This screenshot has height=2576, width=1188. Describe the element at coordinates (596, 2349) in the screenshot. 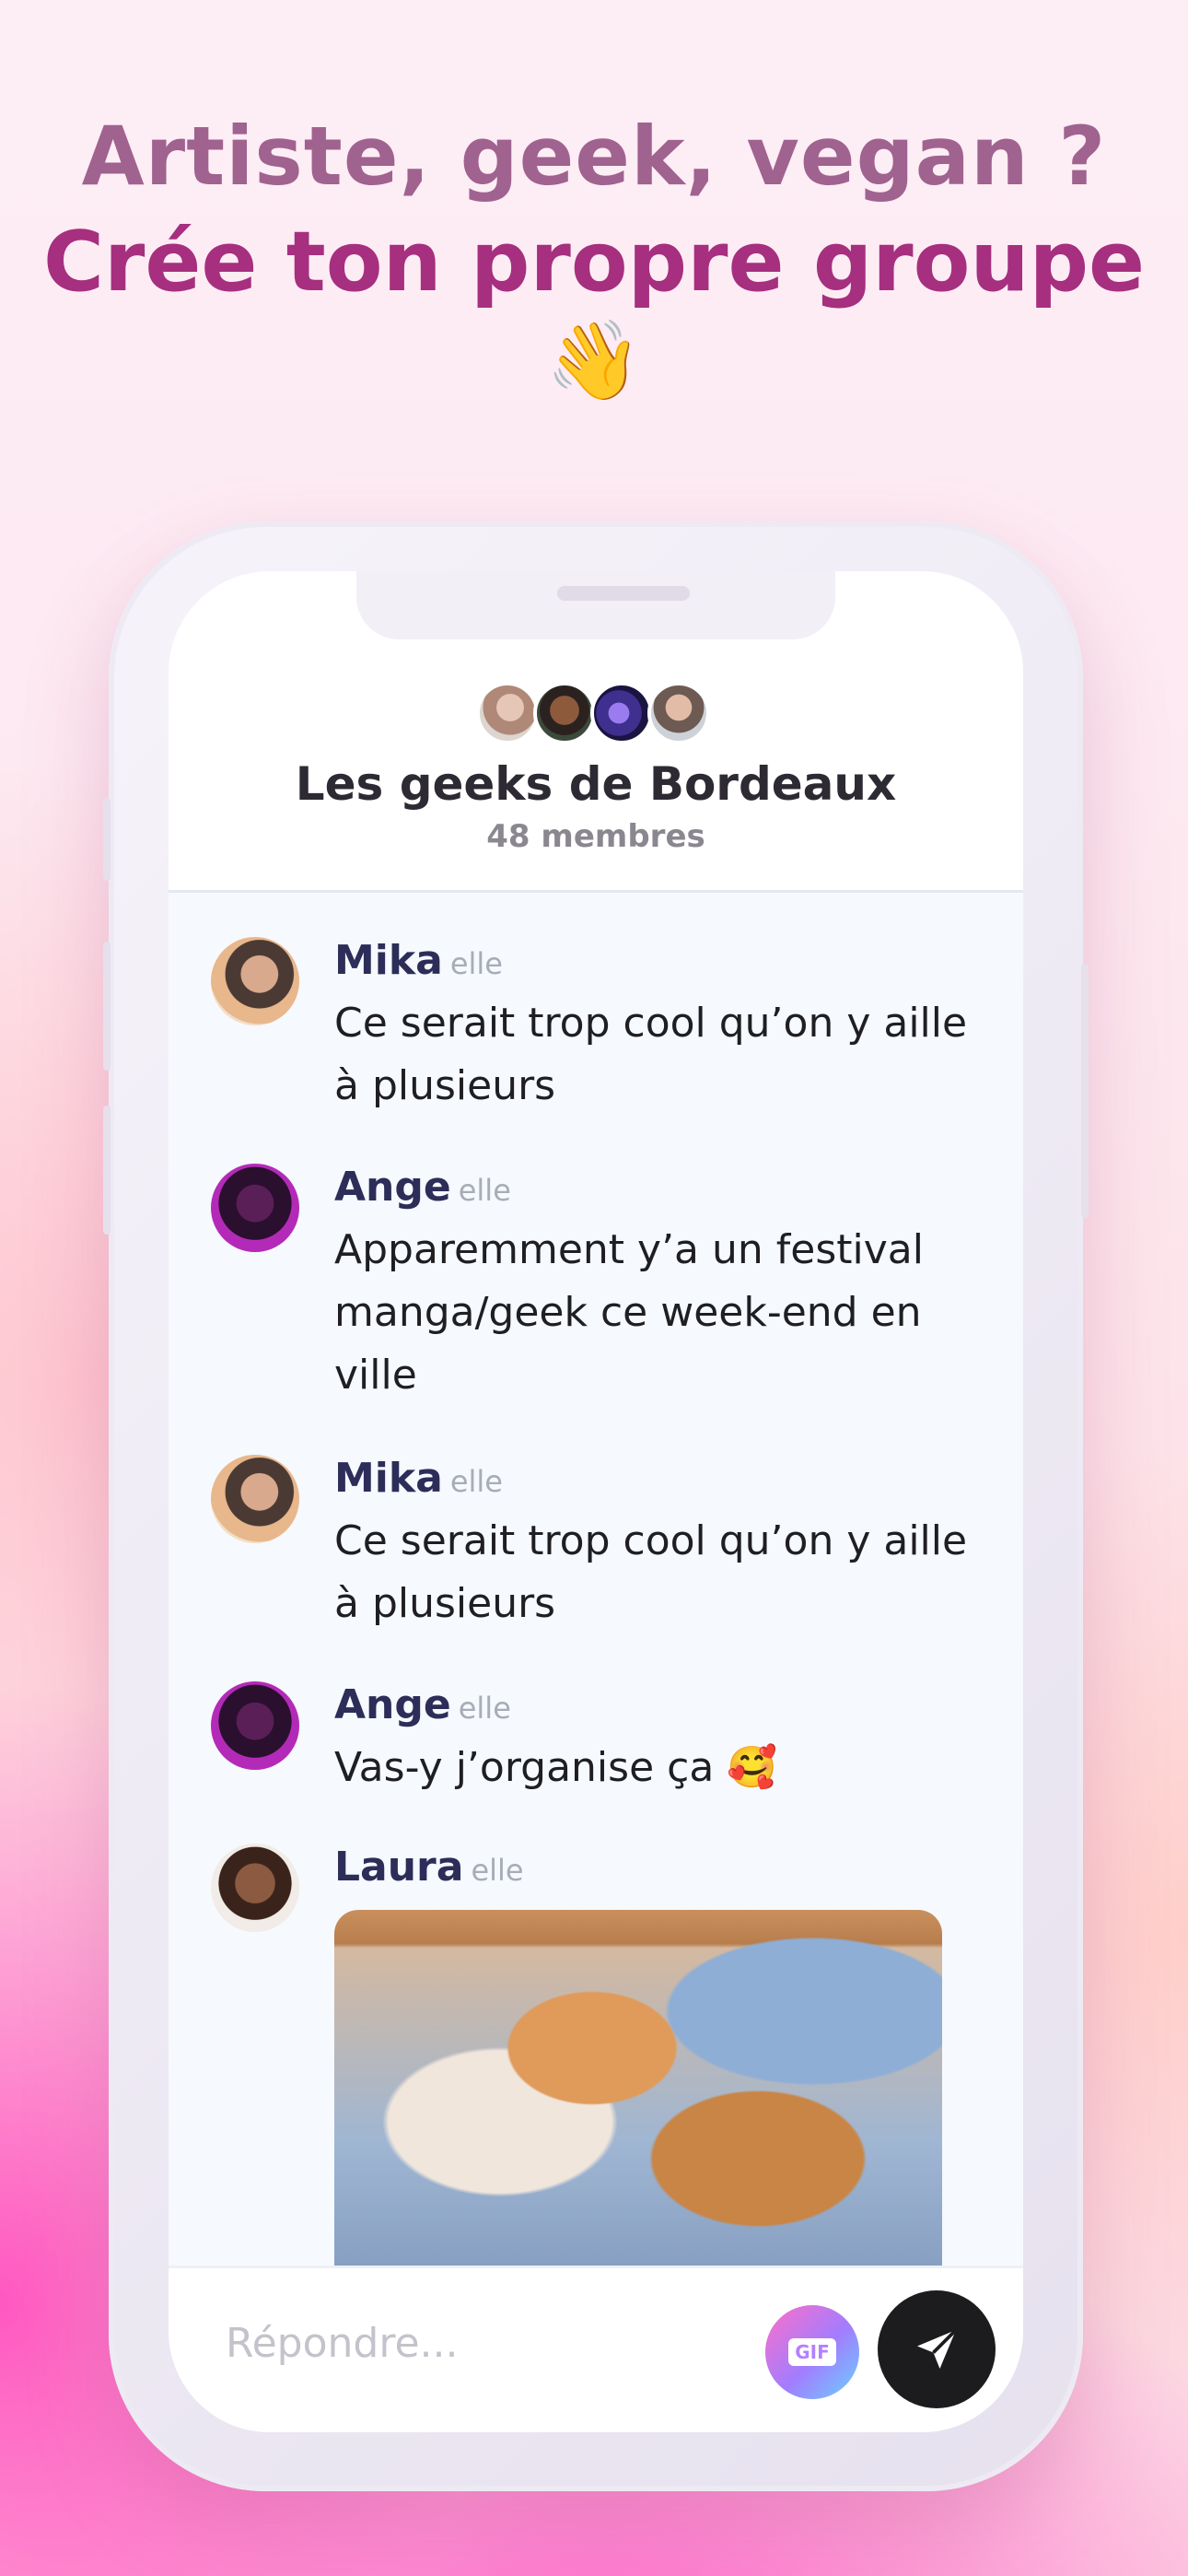

I see `message-composer: Répondre... GIF` at that location.